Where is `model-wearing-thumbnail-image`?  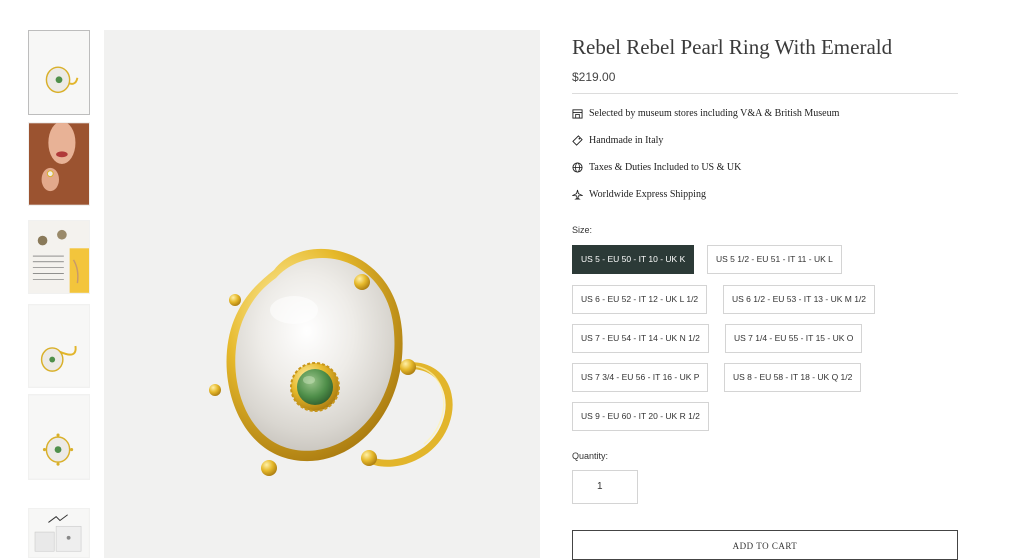 model-wearing-thumbnail-image is located at coordinates (59, 164).